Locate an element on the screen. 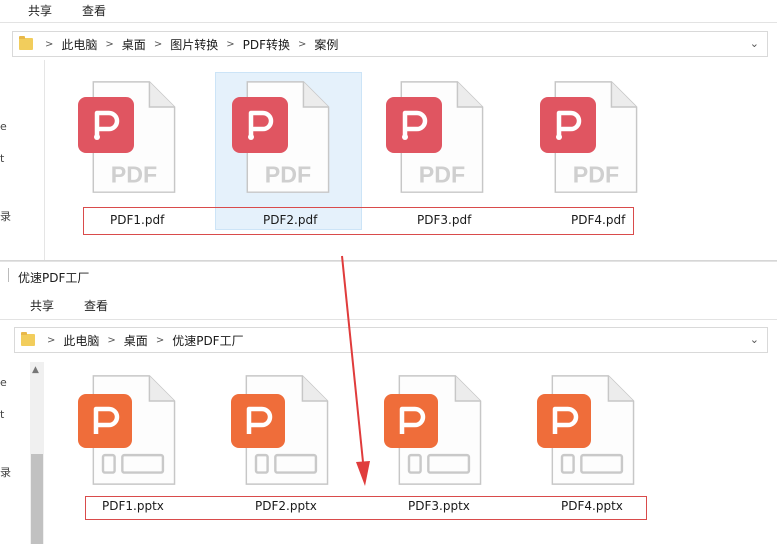 This screenshot has height=544, width=777. top-sidebar-char: 录 is located at coordinates (5, 216).